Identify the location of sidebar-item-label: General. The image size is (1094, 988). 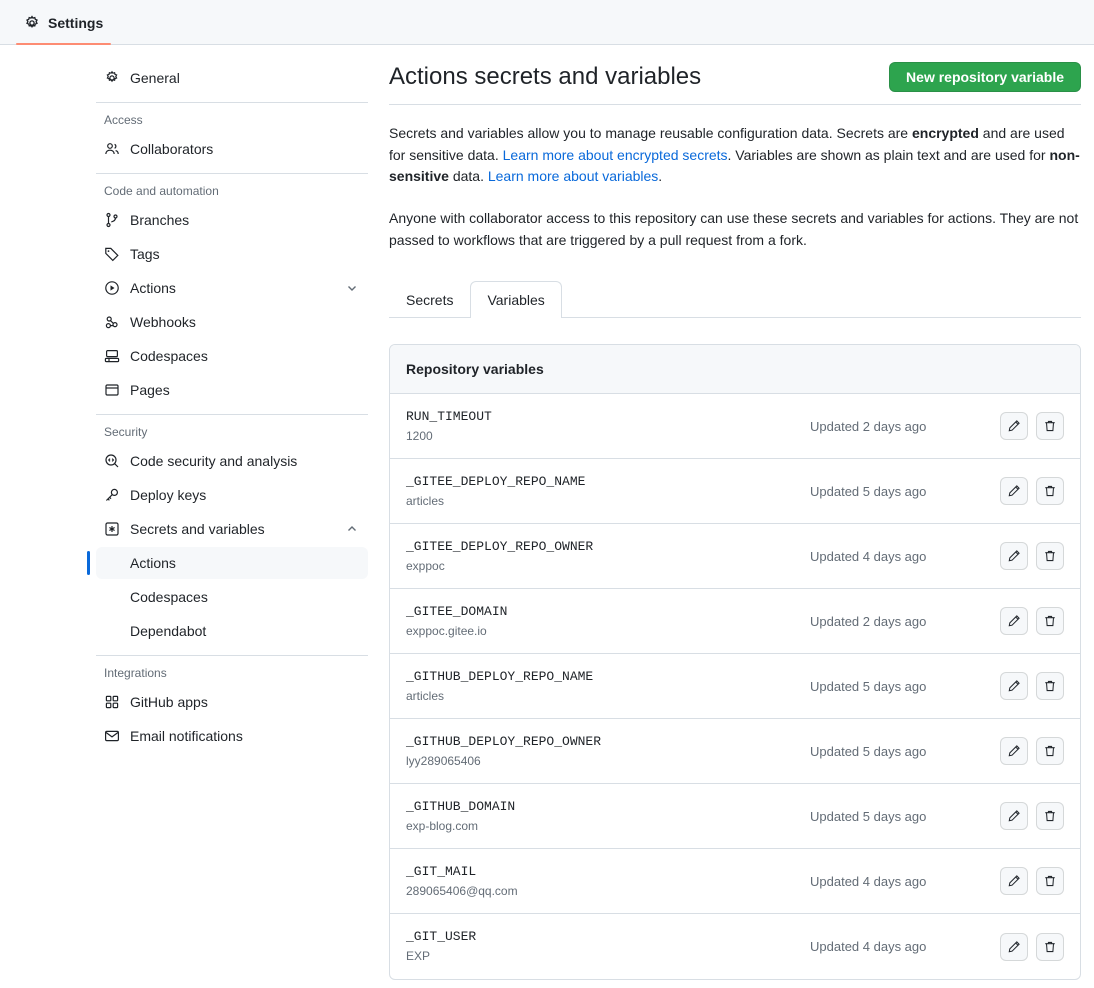
(155, 78).